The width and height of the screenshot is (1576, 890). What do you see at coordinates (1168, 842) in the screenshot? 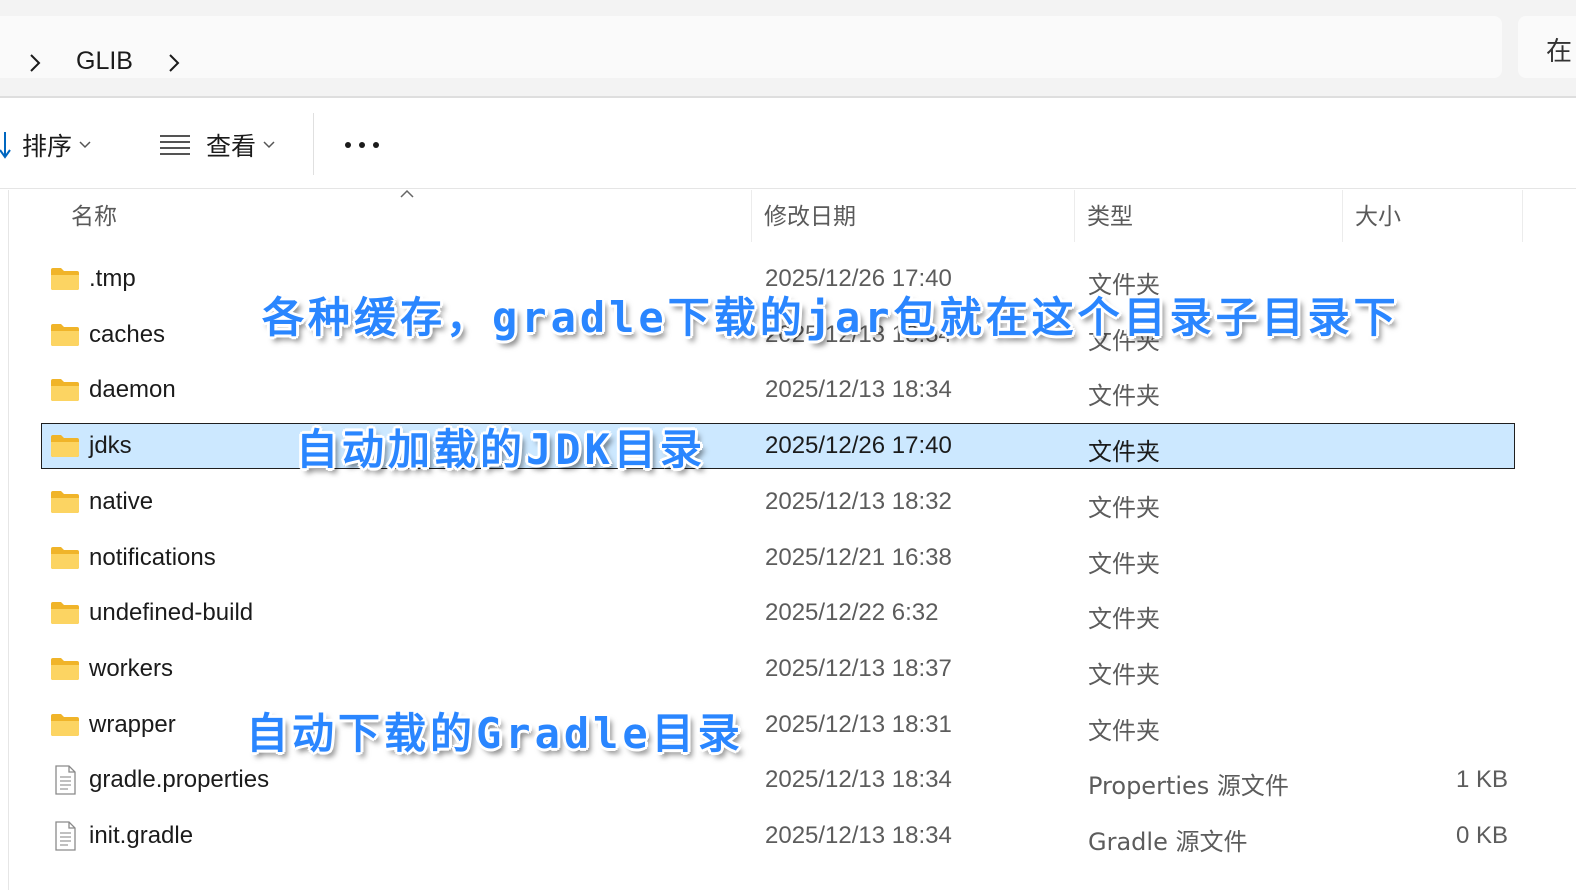
I see `file-type: Gradle 源文件` at bounding box center [1168, 842].